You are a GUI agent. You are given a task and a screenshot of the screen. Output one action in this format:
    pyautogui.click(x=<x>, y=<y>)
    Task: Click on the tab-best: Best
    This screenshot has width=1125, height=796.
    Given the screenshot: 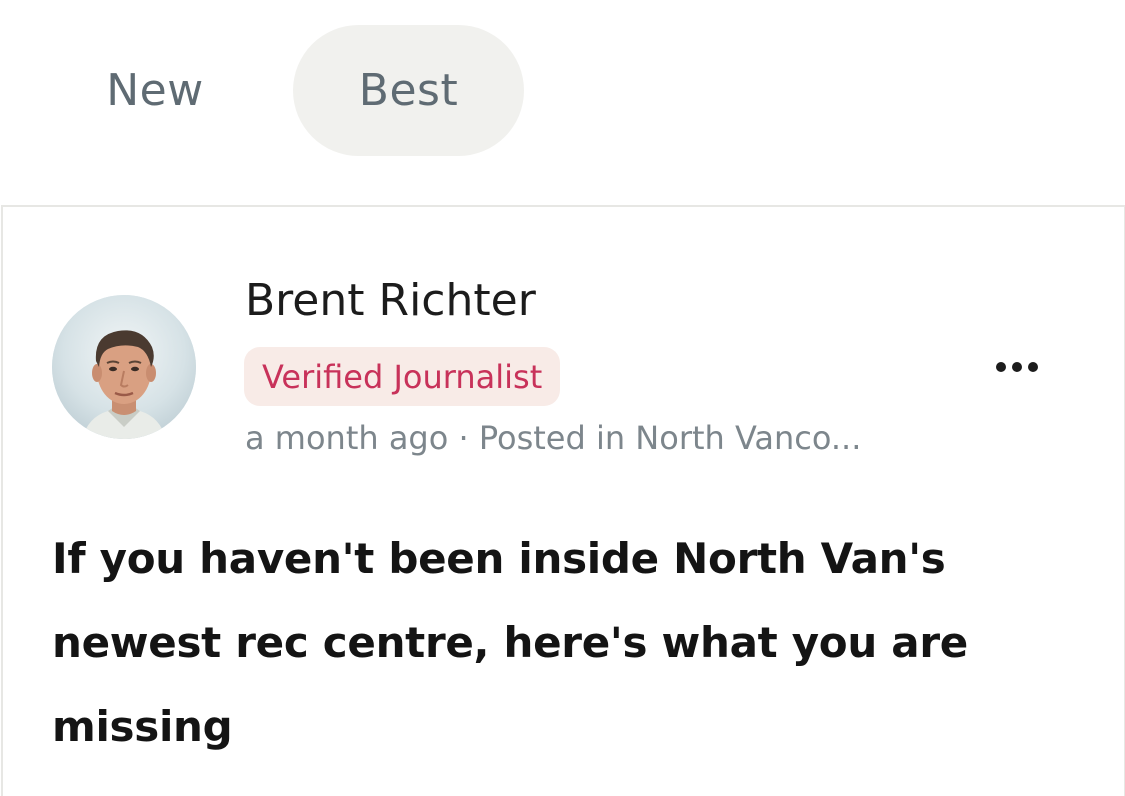 What is the action you would take?
    pyautogui.click(x=408, y=90)
    